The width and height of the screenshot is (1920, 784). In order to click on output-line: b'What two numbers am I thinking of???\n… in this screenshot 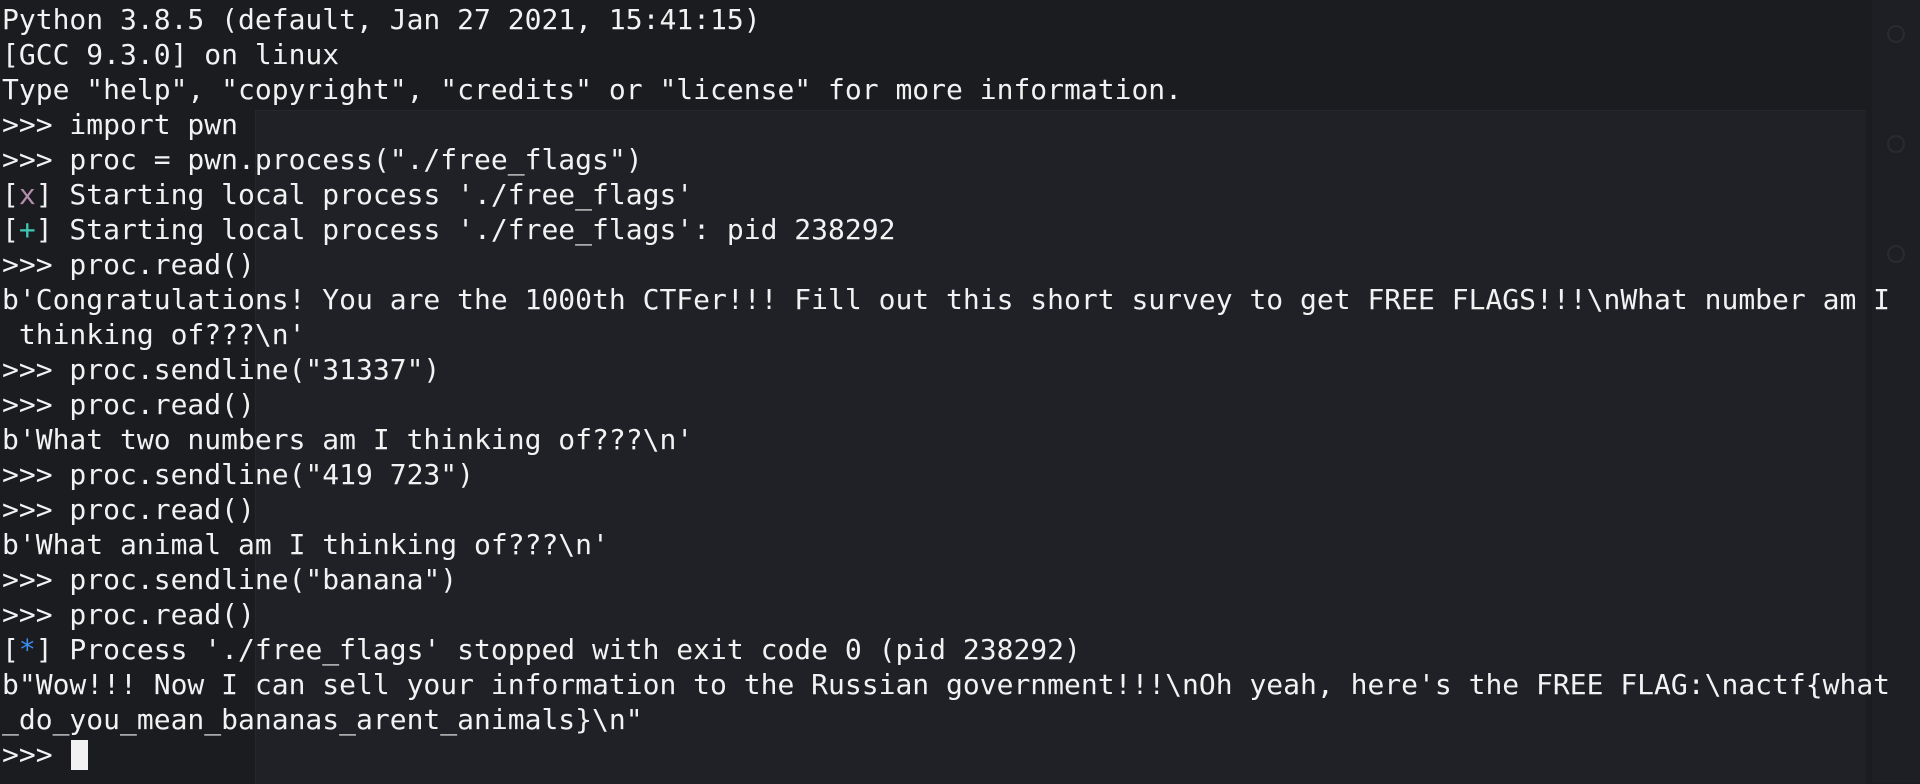, I will do `click(348, 439)`.